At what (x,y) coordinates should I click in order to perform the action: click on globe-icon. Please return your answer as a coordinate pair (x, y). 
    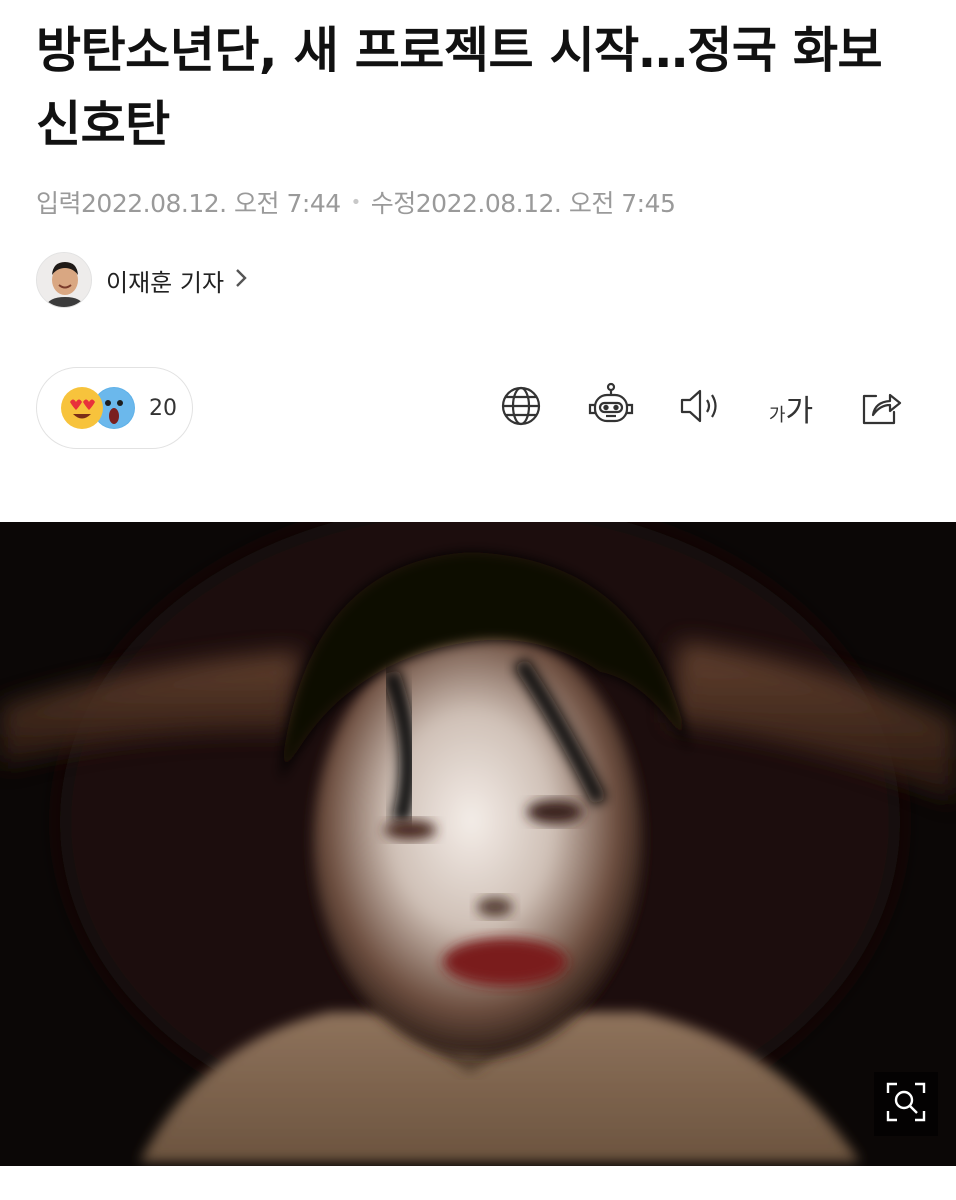
    Looking at the image, I should click on (521, 408).